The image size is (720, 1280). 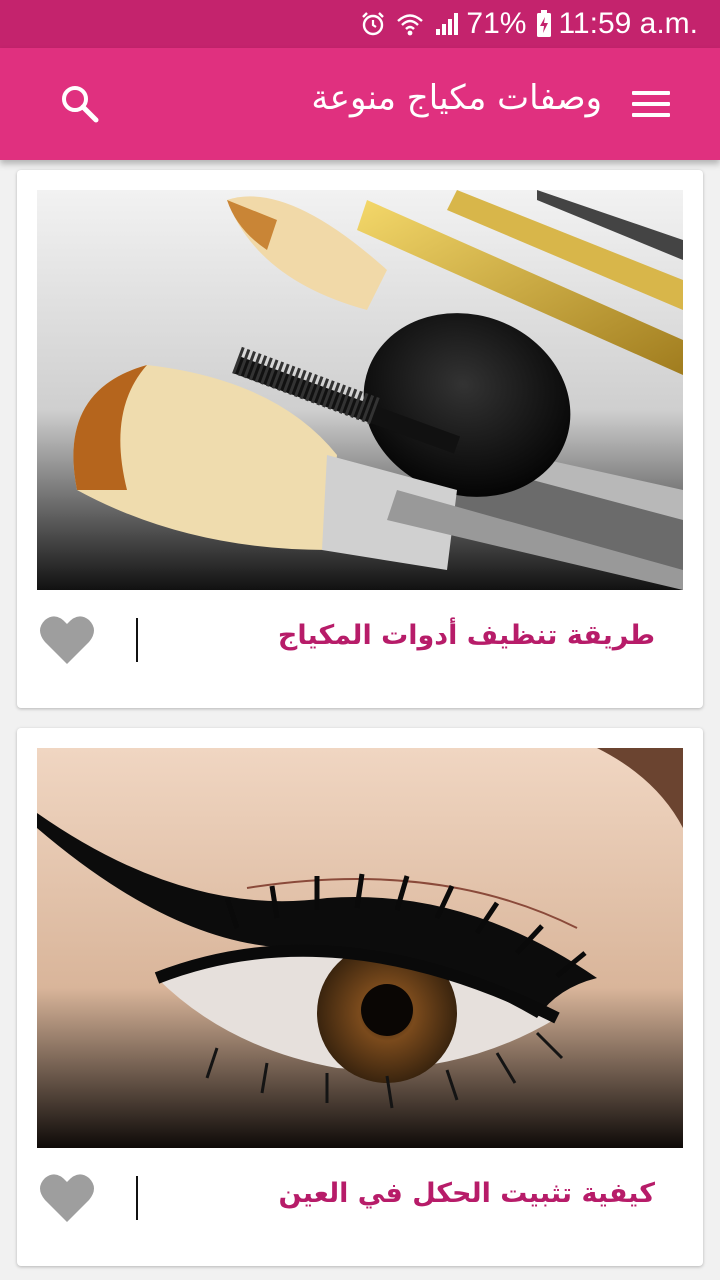 I want to click on status-bar: 71% 11:59 a.m., so click(x=360, y=24).